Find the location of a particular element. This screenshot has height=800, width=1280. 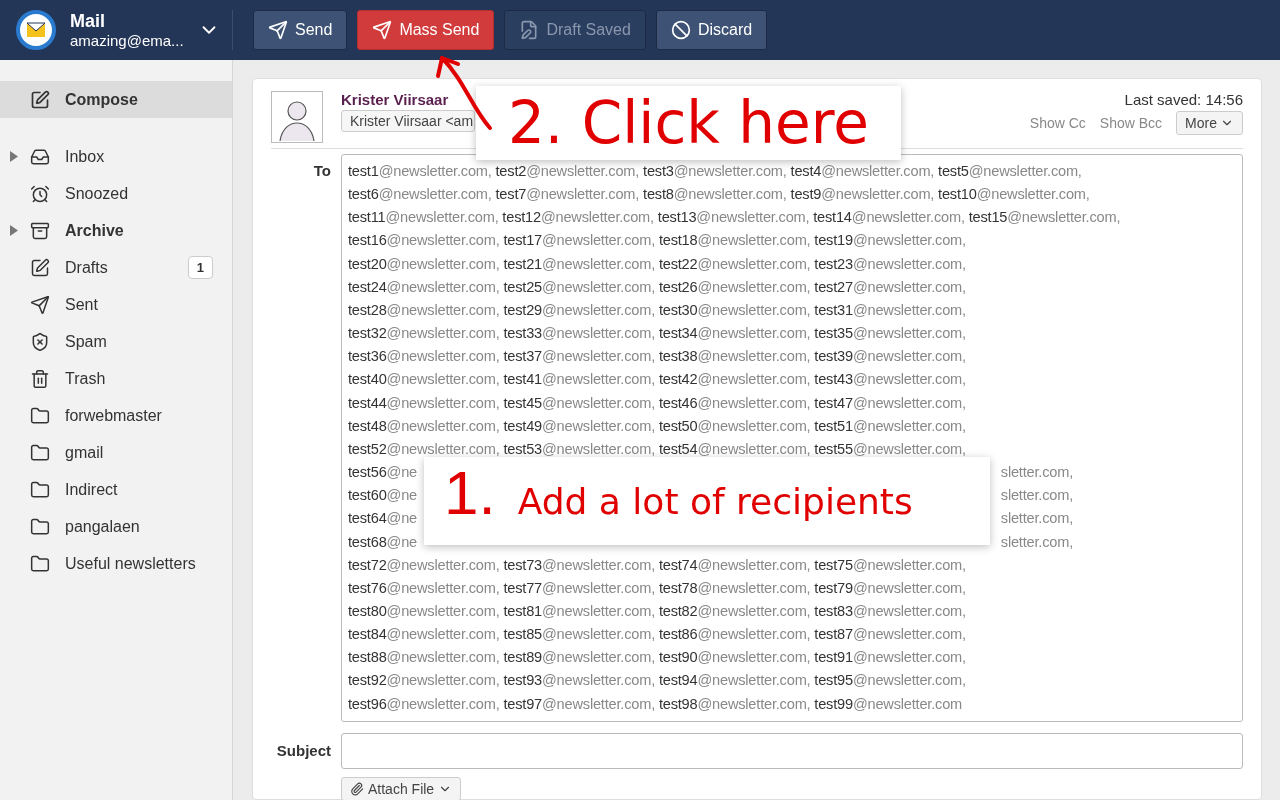

avatar-silhouette is located at coordinates (297, 117).